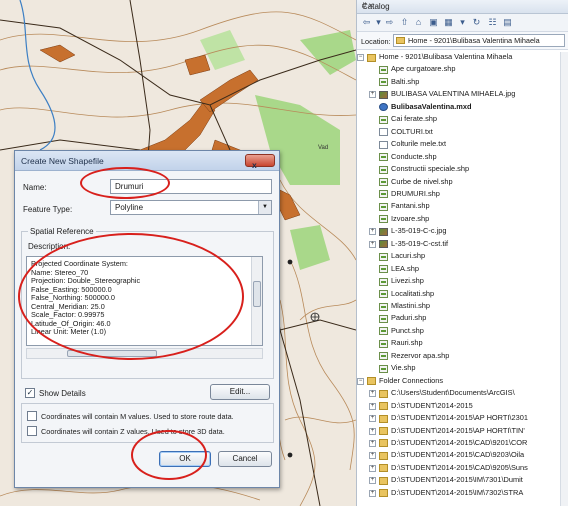 The height and width of the screenshot is (506, 568). I want to click on description-vertical-scrollbar, so click(256, 301).